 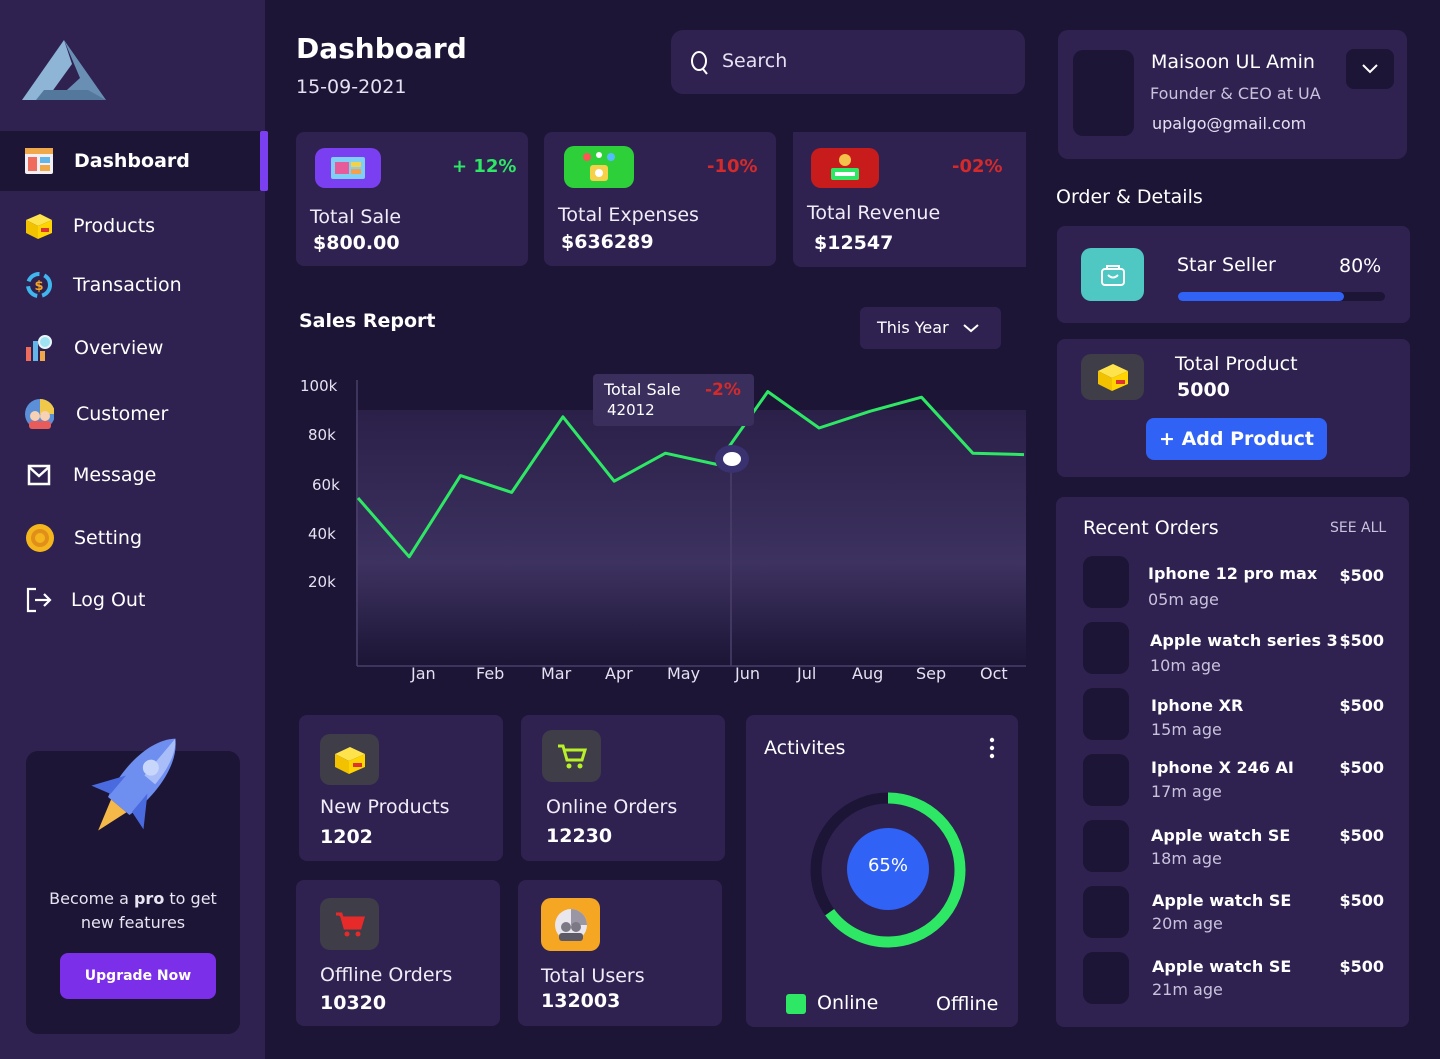 I want to click on stat-label: Total Sale, so click(x=356, y=217).